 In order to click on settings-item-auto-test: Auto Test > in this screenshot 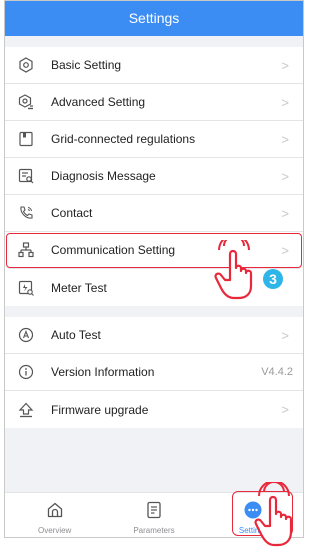, I will do `click(154, 335)`.